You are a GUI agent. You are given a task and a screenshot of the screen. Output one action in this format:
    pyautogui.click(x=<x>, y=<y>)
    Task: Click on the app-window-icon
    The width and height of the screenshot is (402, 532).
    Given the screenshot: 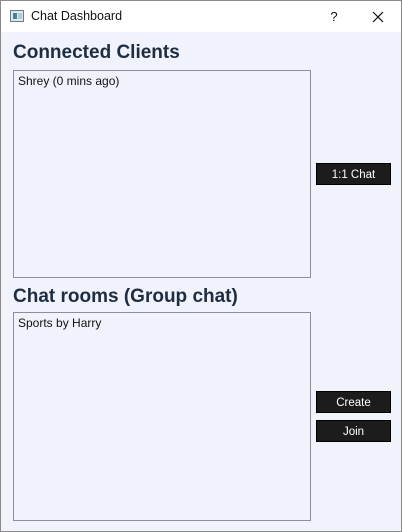 What is the action you would take?
    pyautogui.click(x=17, y=16)
    